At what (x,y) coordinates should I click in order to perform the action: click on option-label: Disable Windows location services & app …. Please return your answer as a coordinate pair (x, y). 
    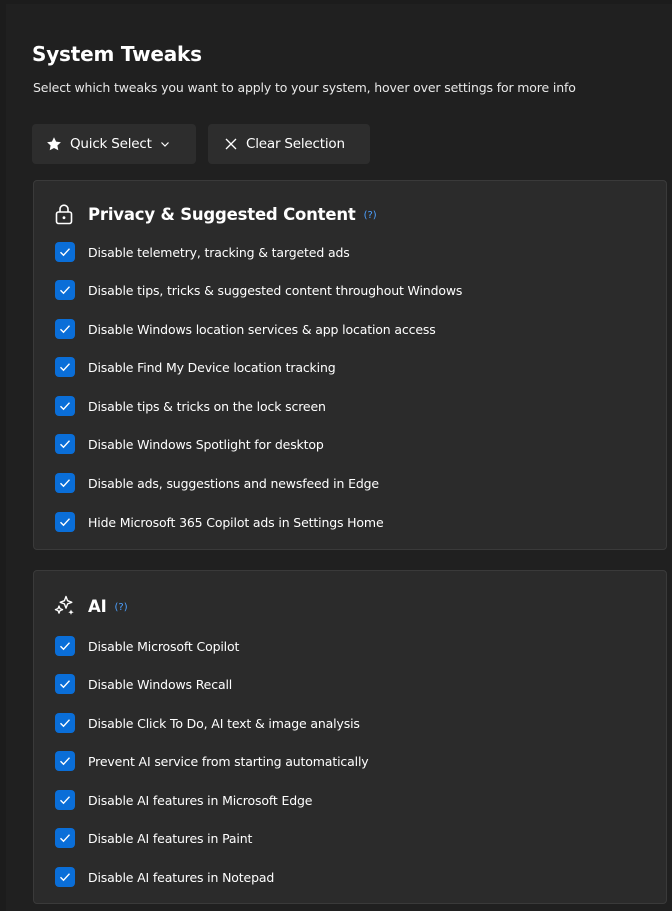
    Looking at the image, I should click on (262, 329).